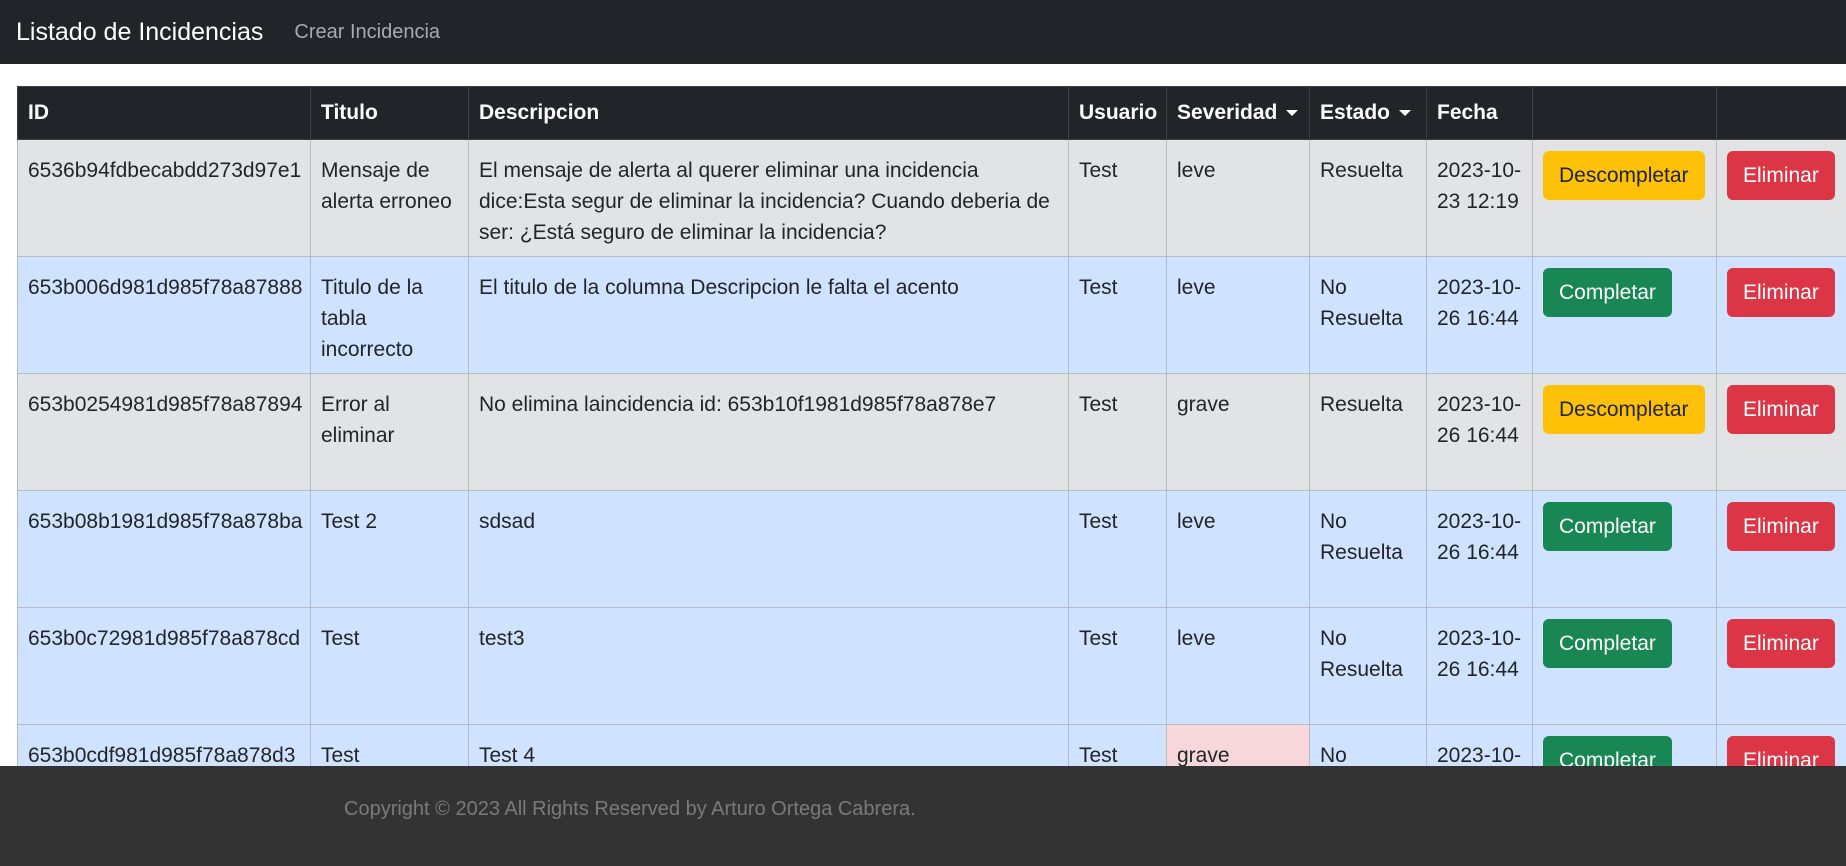 The width and height of the screenshot is (1846, 866). I want to click on cell-descripcion: sdsad, so click(768, 549).